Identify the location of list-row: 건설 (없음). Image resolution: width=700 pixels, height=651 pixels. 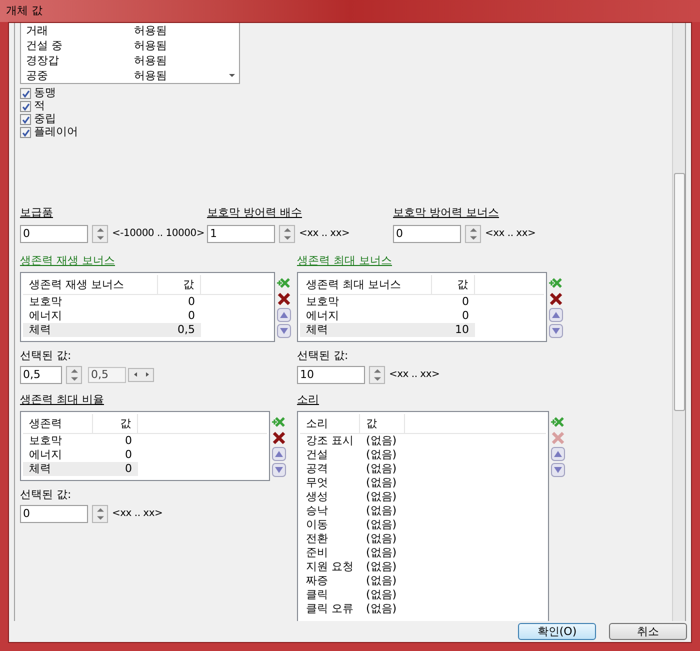
(352, 455).